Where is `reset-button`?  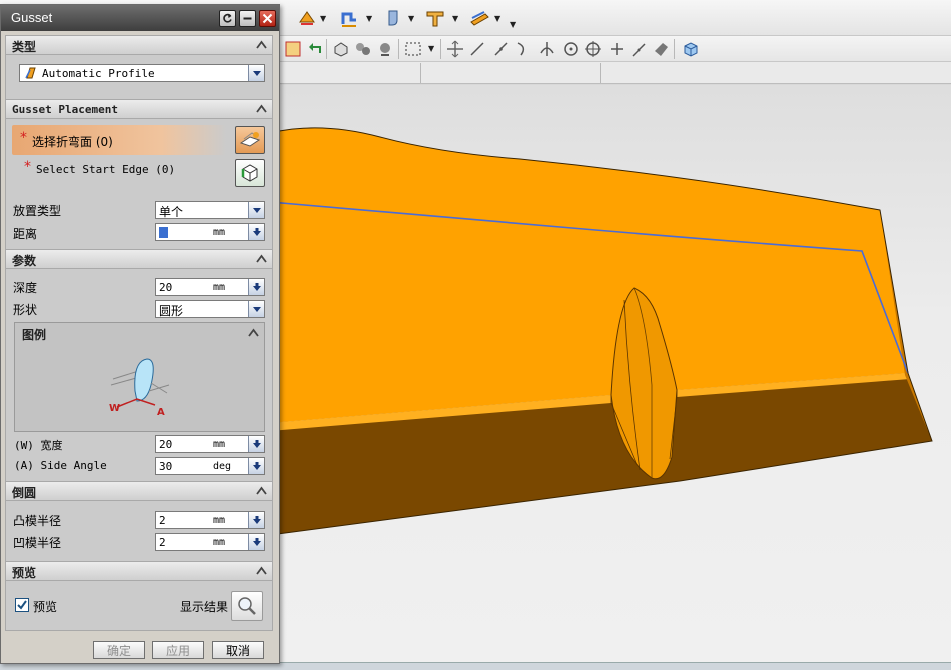
reset-button is located at coordinates (227, 18).